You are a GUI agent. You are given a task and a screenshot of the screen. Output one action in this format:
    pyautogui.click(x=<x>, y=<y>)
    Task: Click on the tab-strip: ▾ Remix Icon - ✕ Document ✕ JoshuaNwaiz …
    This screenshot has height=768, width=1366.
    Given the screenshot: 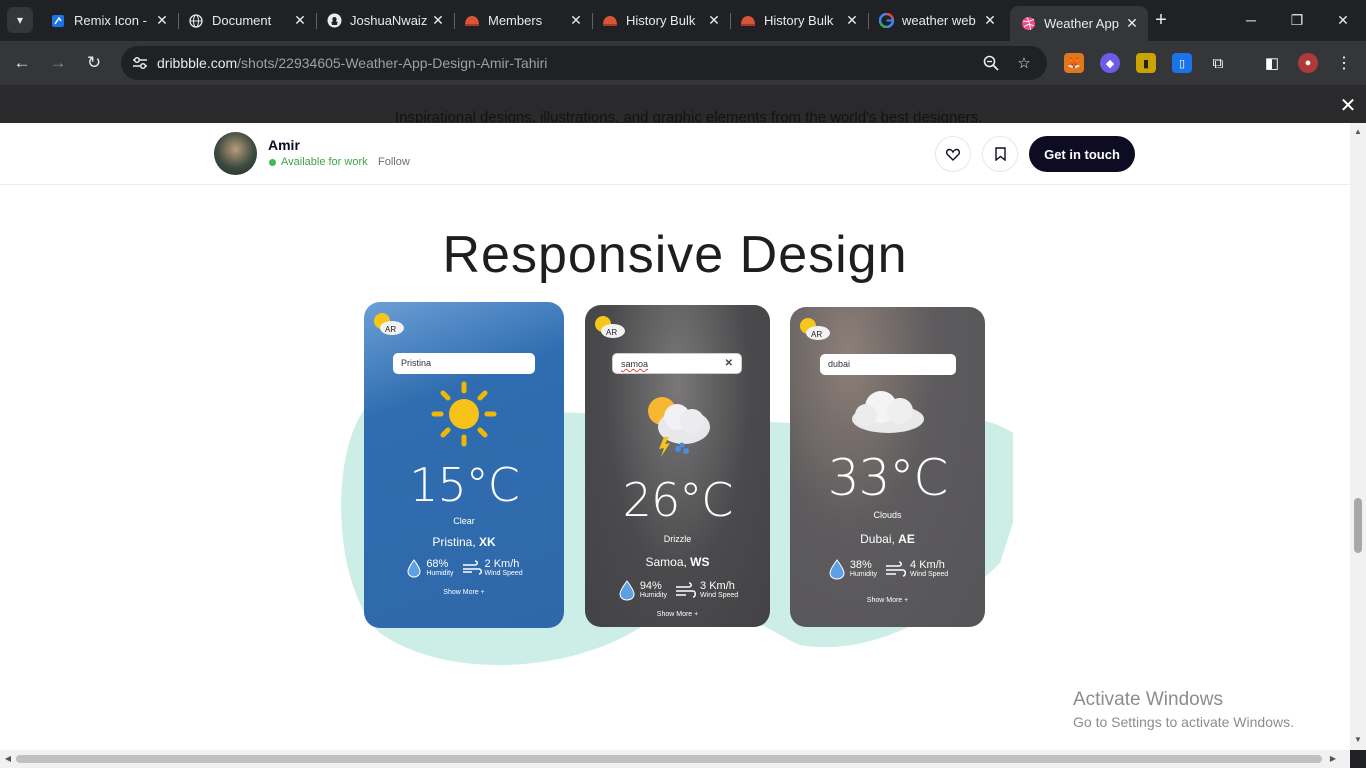 What is the action you would take?
    pyautogui.click(x=683, y=20)
    